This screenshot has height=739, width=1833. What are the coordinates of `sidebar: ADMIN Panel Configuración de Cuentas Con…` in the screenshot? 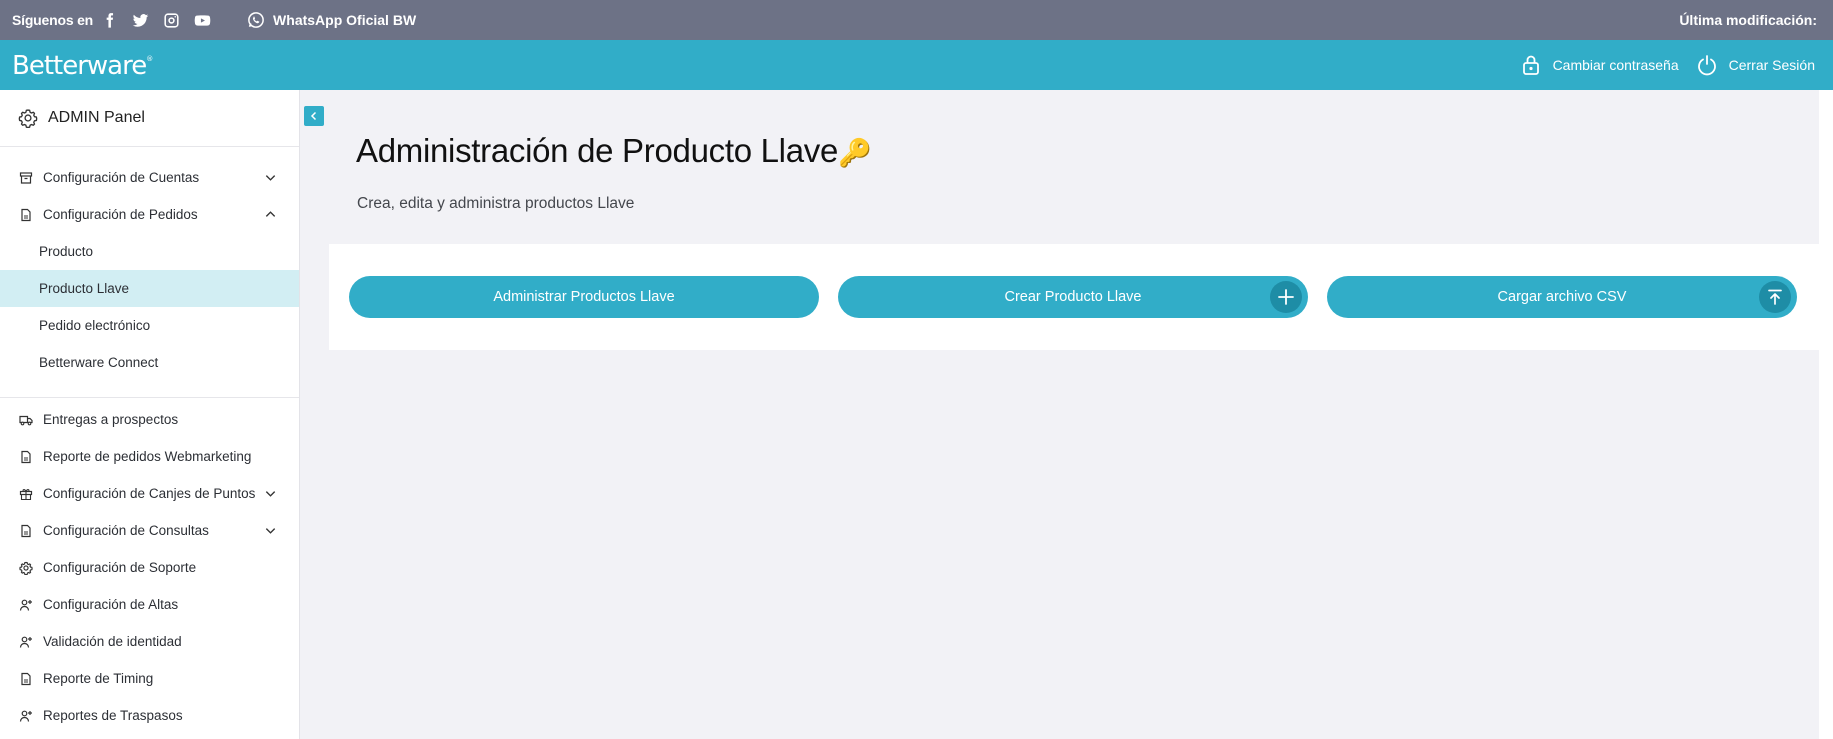 It's located at (150, 414).